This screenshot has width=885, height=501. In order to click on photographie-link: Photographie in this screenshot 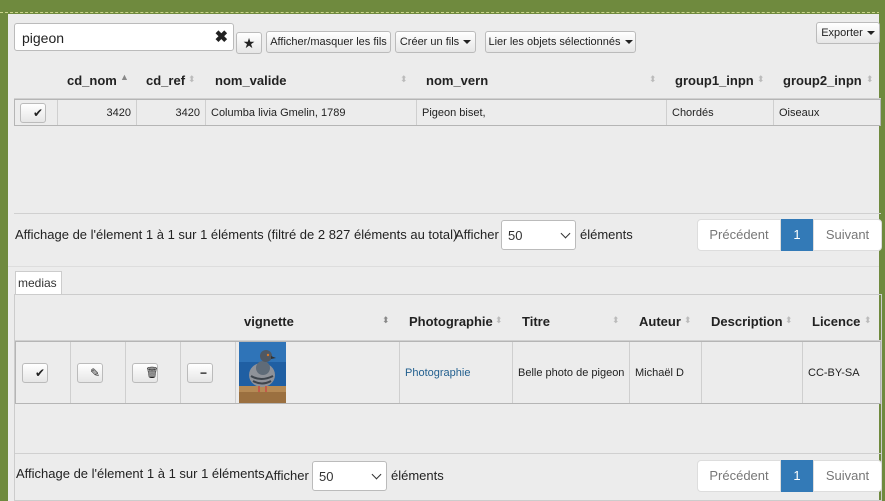, I will do `click(437, 373)`.